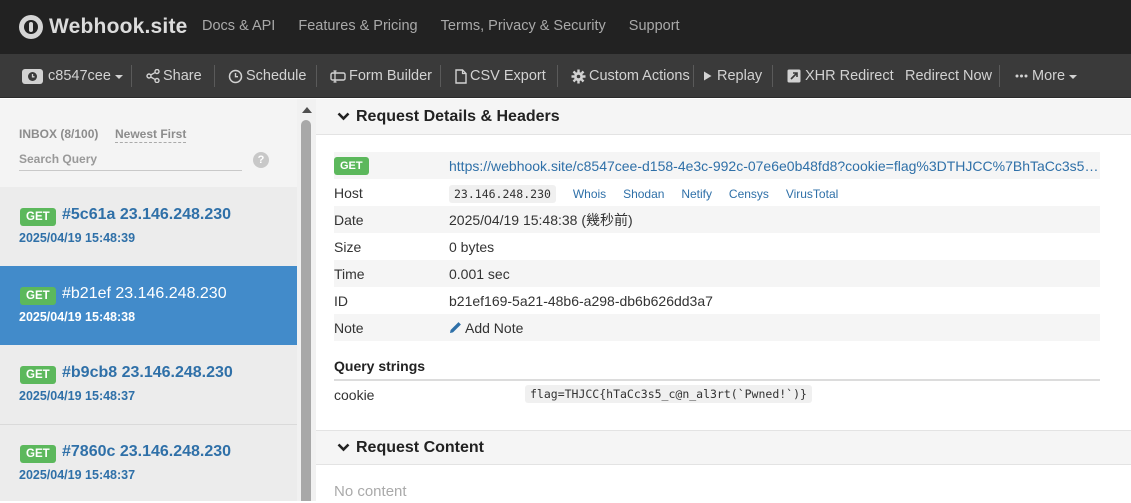 The height and width of the screenshot is (503, 1131). Describe the element at coordinates (696, 194) in the screenshot. I see `netify-link: Netify` at that location.